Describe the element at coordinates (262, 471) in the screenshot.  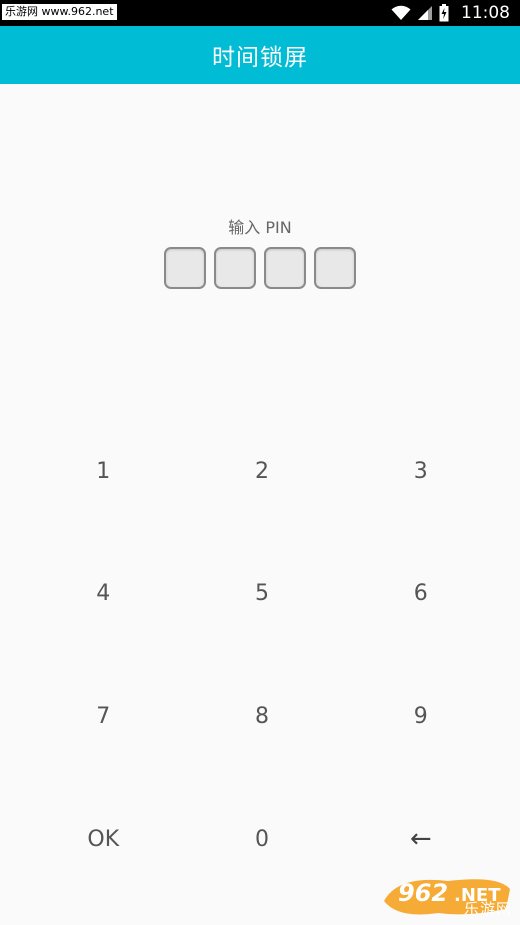
I see `key-2: 2` at that location.